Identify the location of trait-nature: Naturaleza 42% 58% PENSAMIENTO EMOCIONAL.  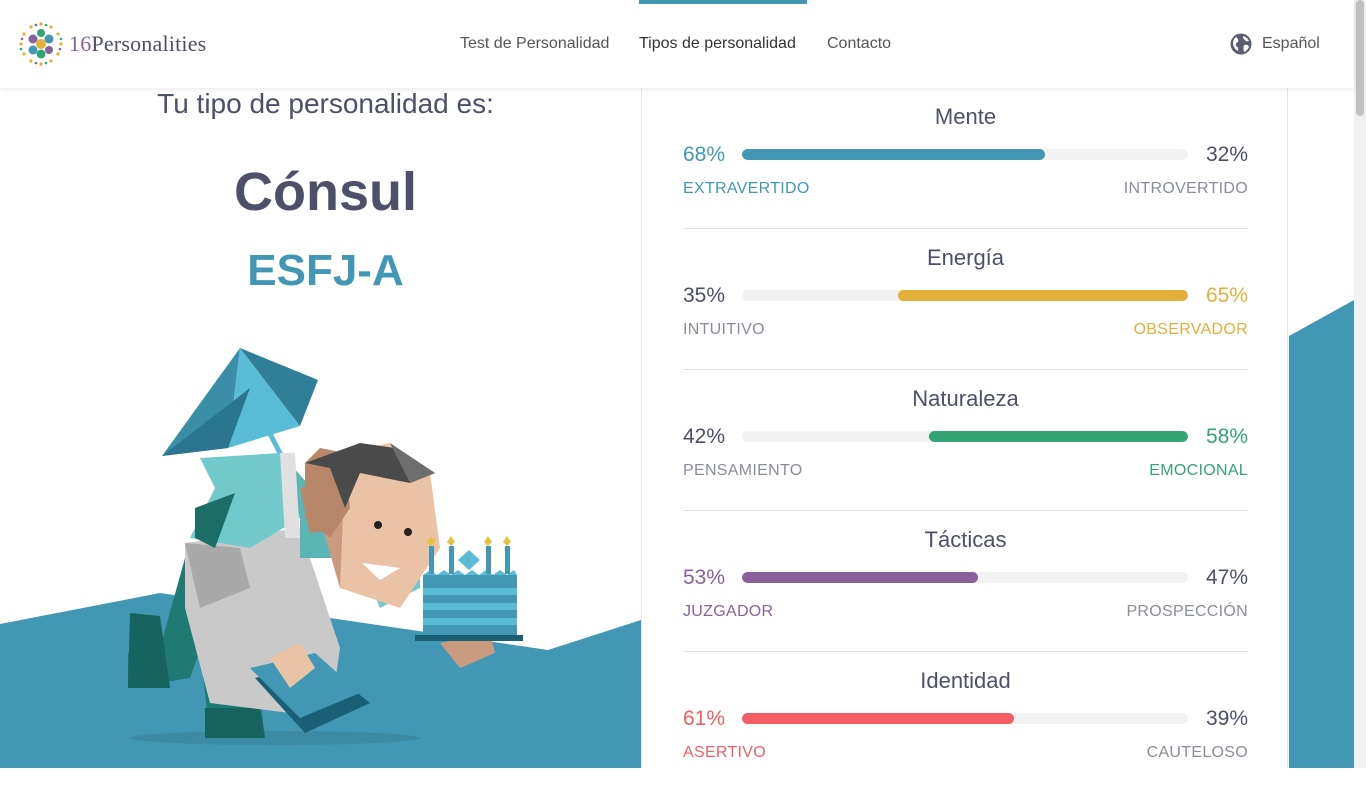
(965, 440).